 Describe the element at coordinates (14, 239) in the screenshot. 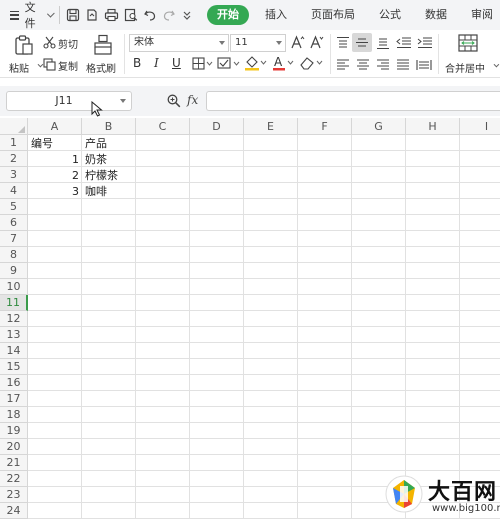

I see `row-header-7: 7` at that location.